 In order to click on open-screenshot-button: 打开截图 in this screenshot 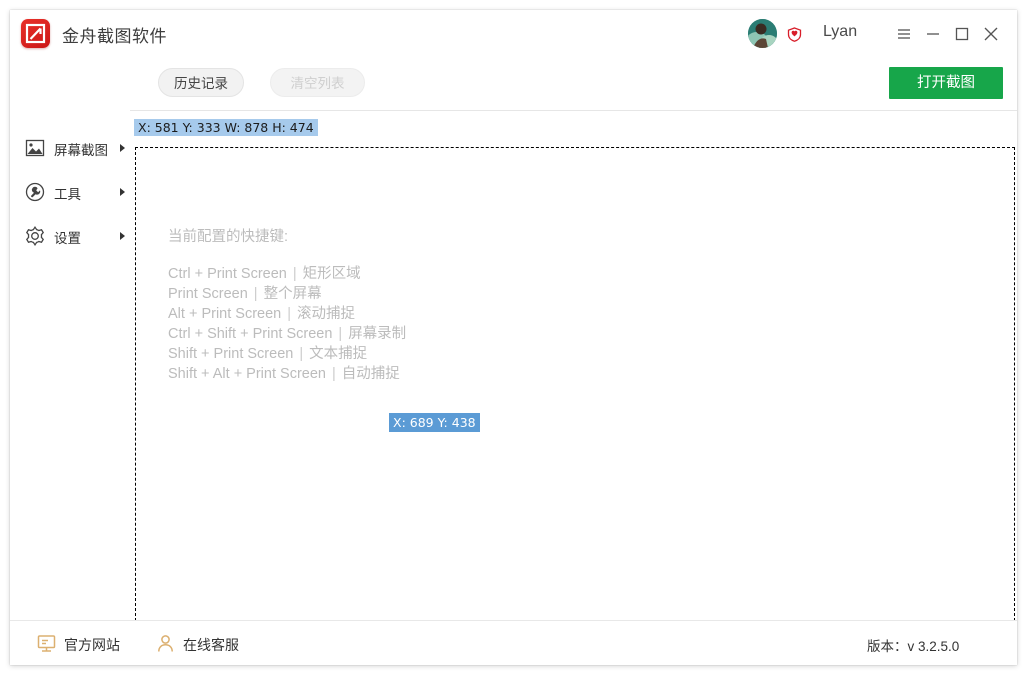, I will do `click(946, 83)`.